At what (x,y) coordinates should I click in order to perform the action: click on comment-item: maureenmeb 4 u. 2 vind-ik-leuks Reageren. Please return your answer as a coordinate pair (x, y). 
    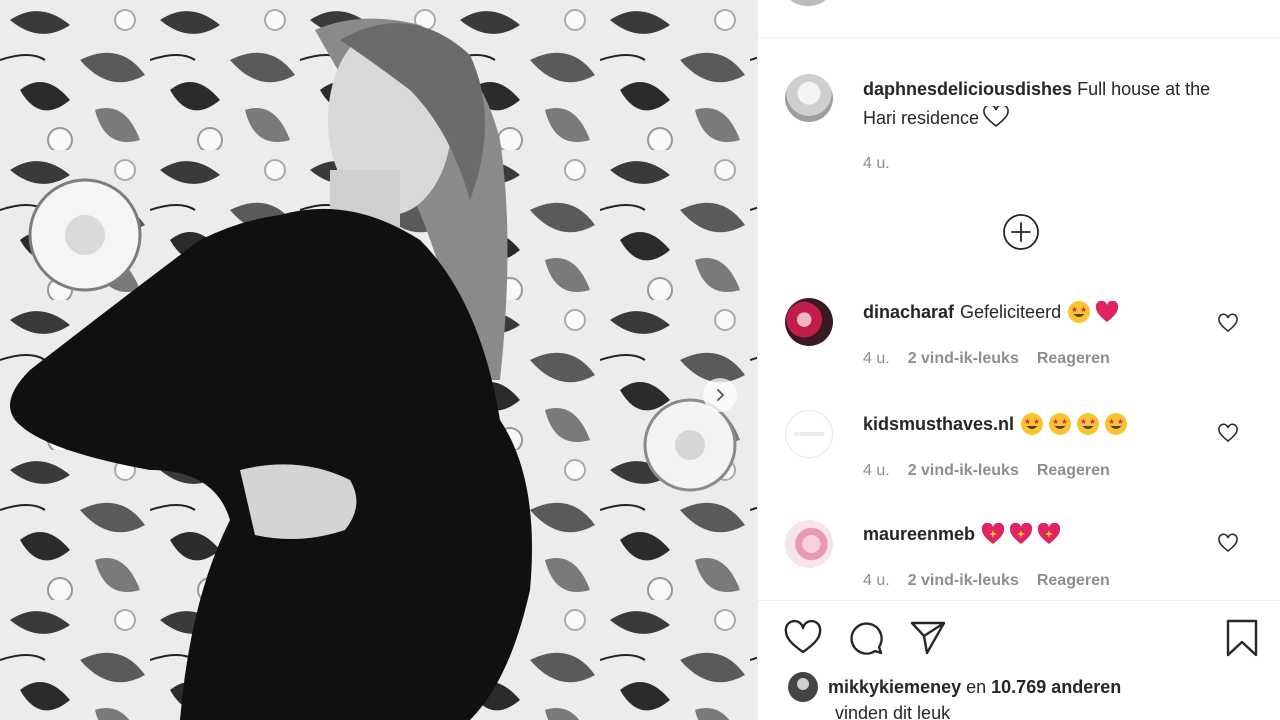
    Looking at the image, I should click on (1043, 554).